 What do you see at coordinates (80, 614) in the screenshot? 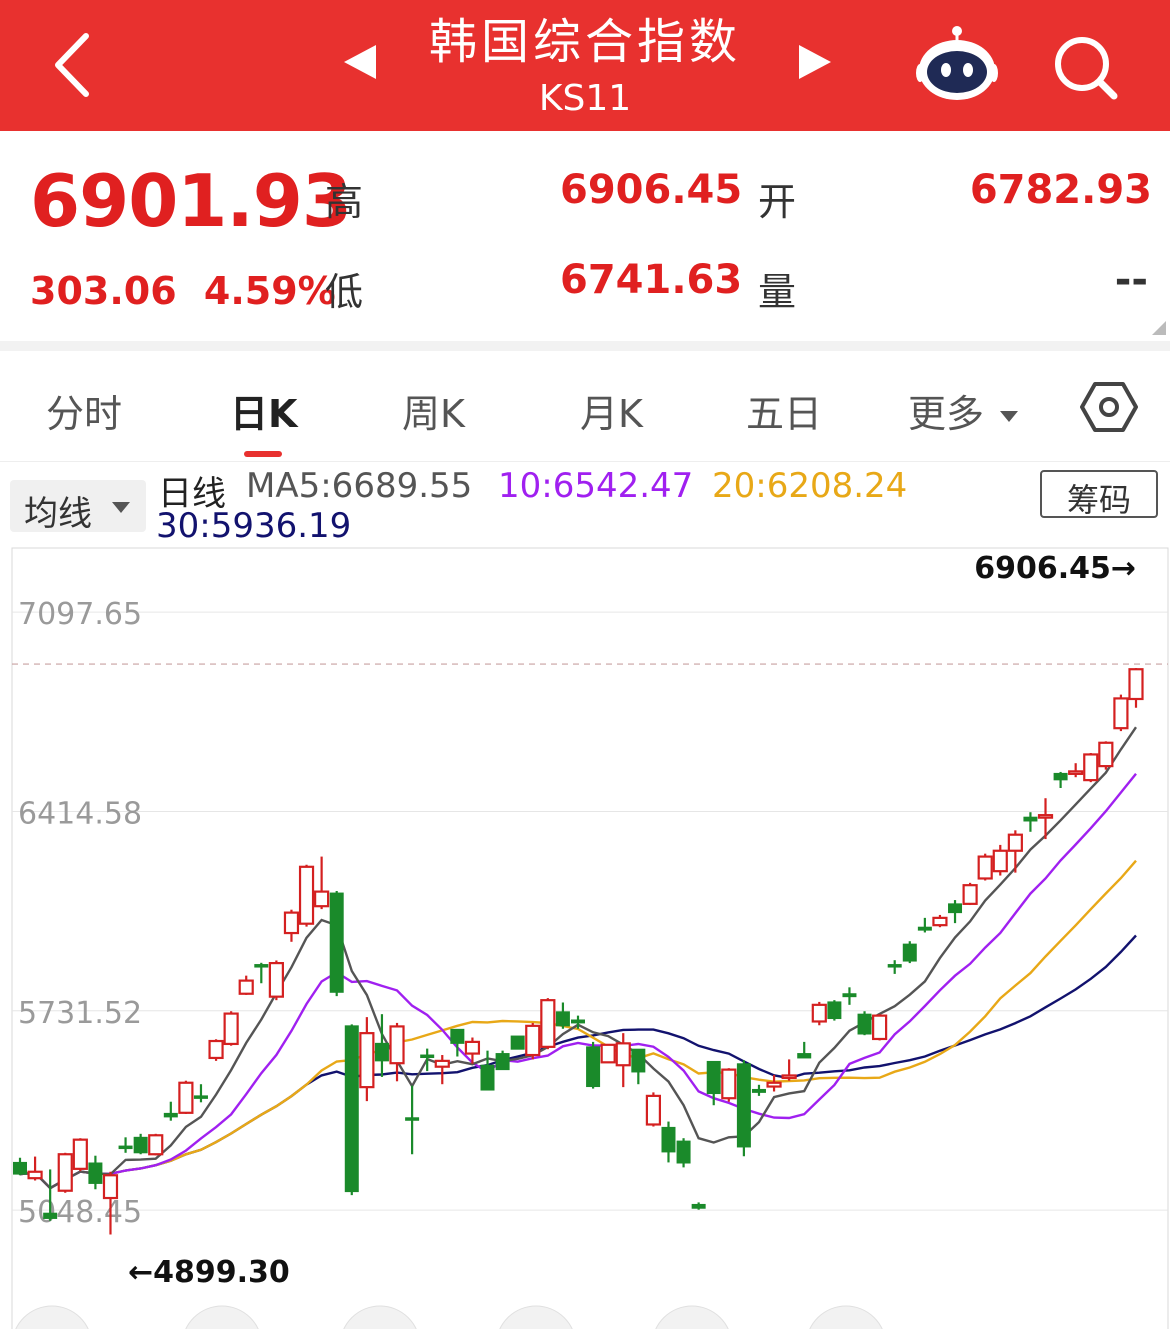
I see `y-tick-label: 7097.65` at bounding box center [80, 614].